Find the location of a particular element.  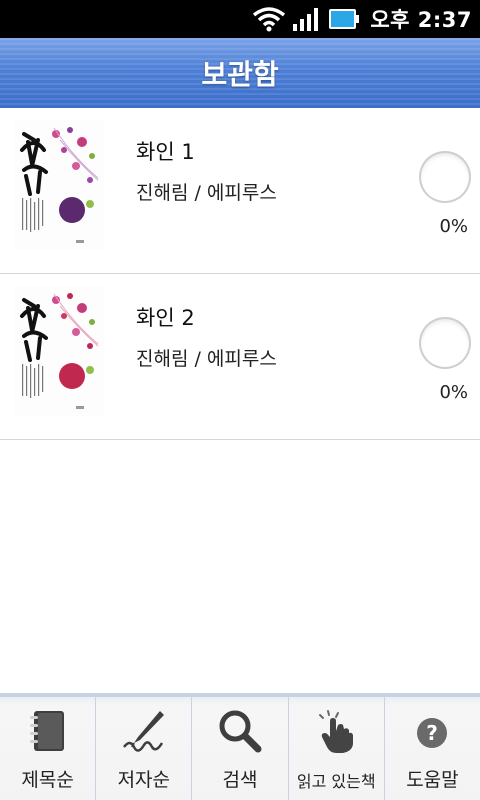

book-title: 화인 1 is located at coordinates (165, 152).